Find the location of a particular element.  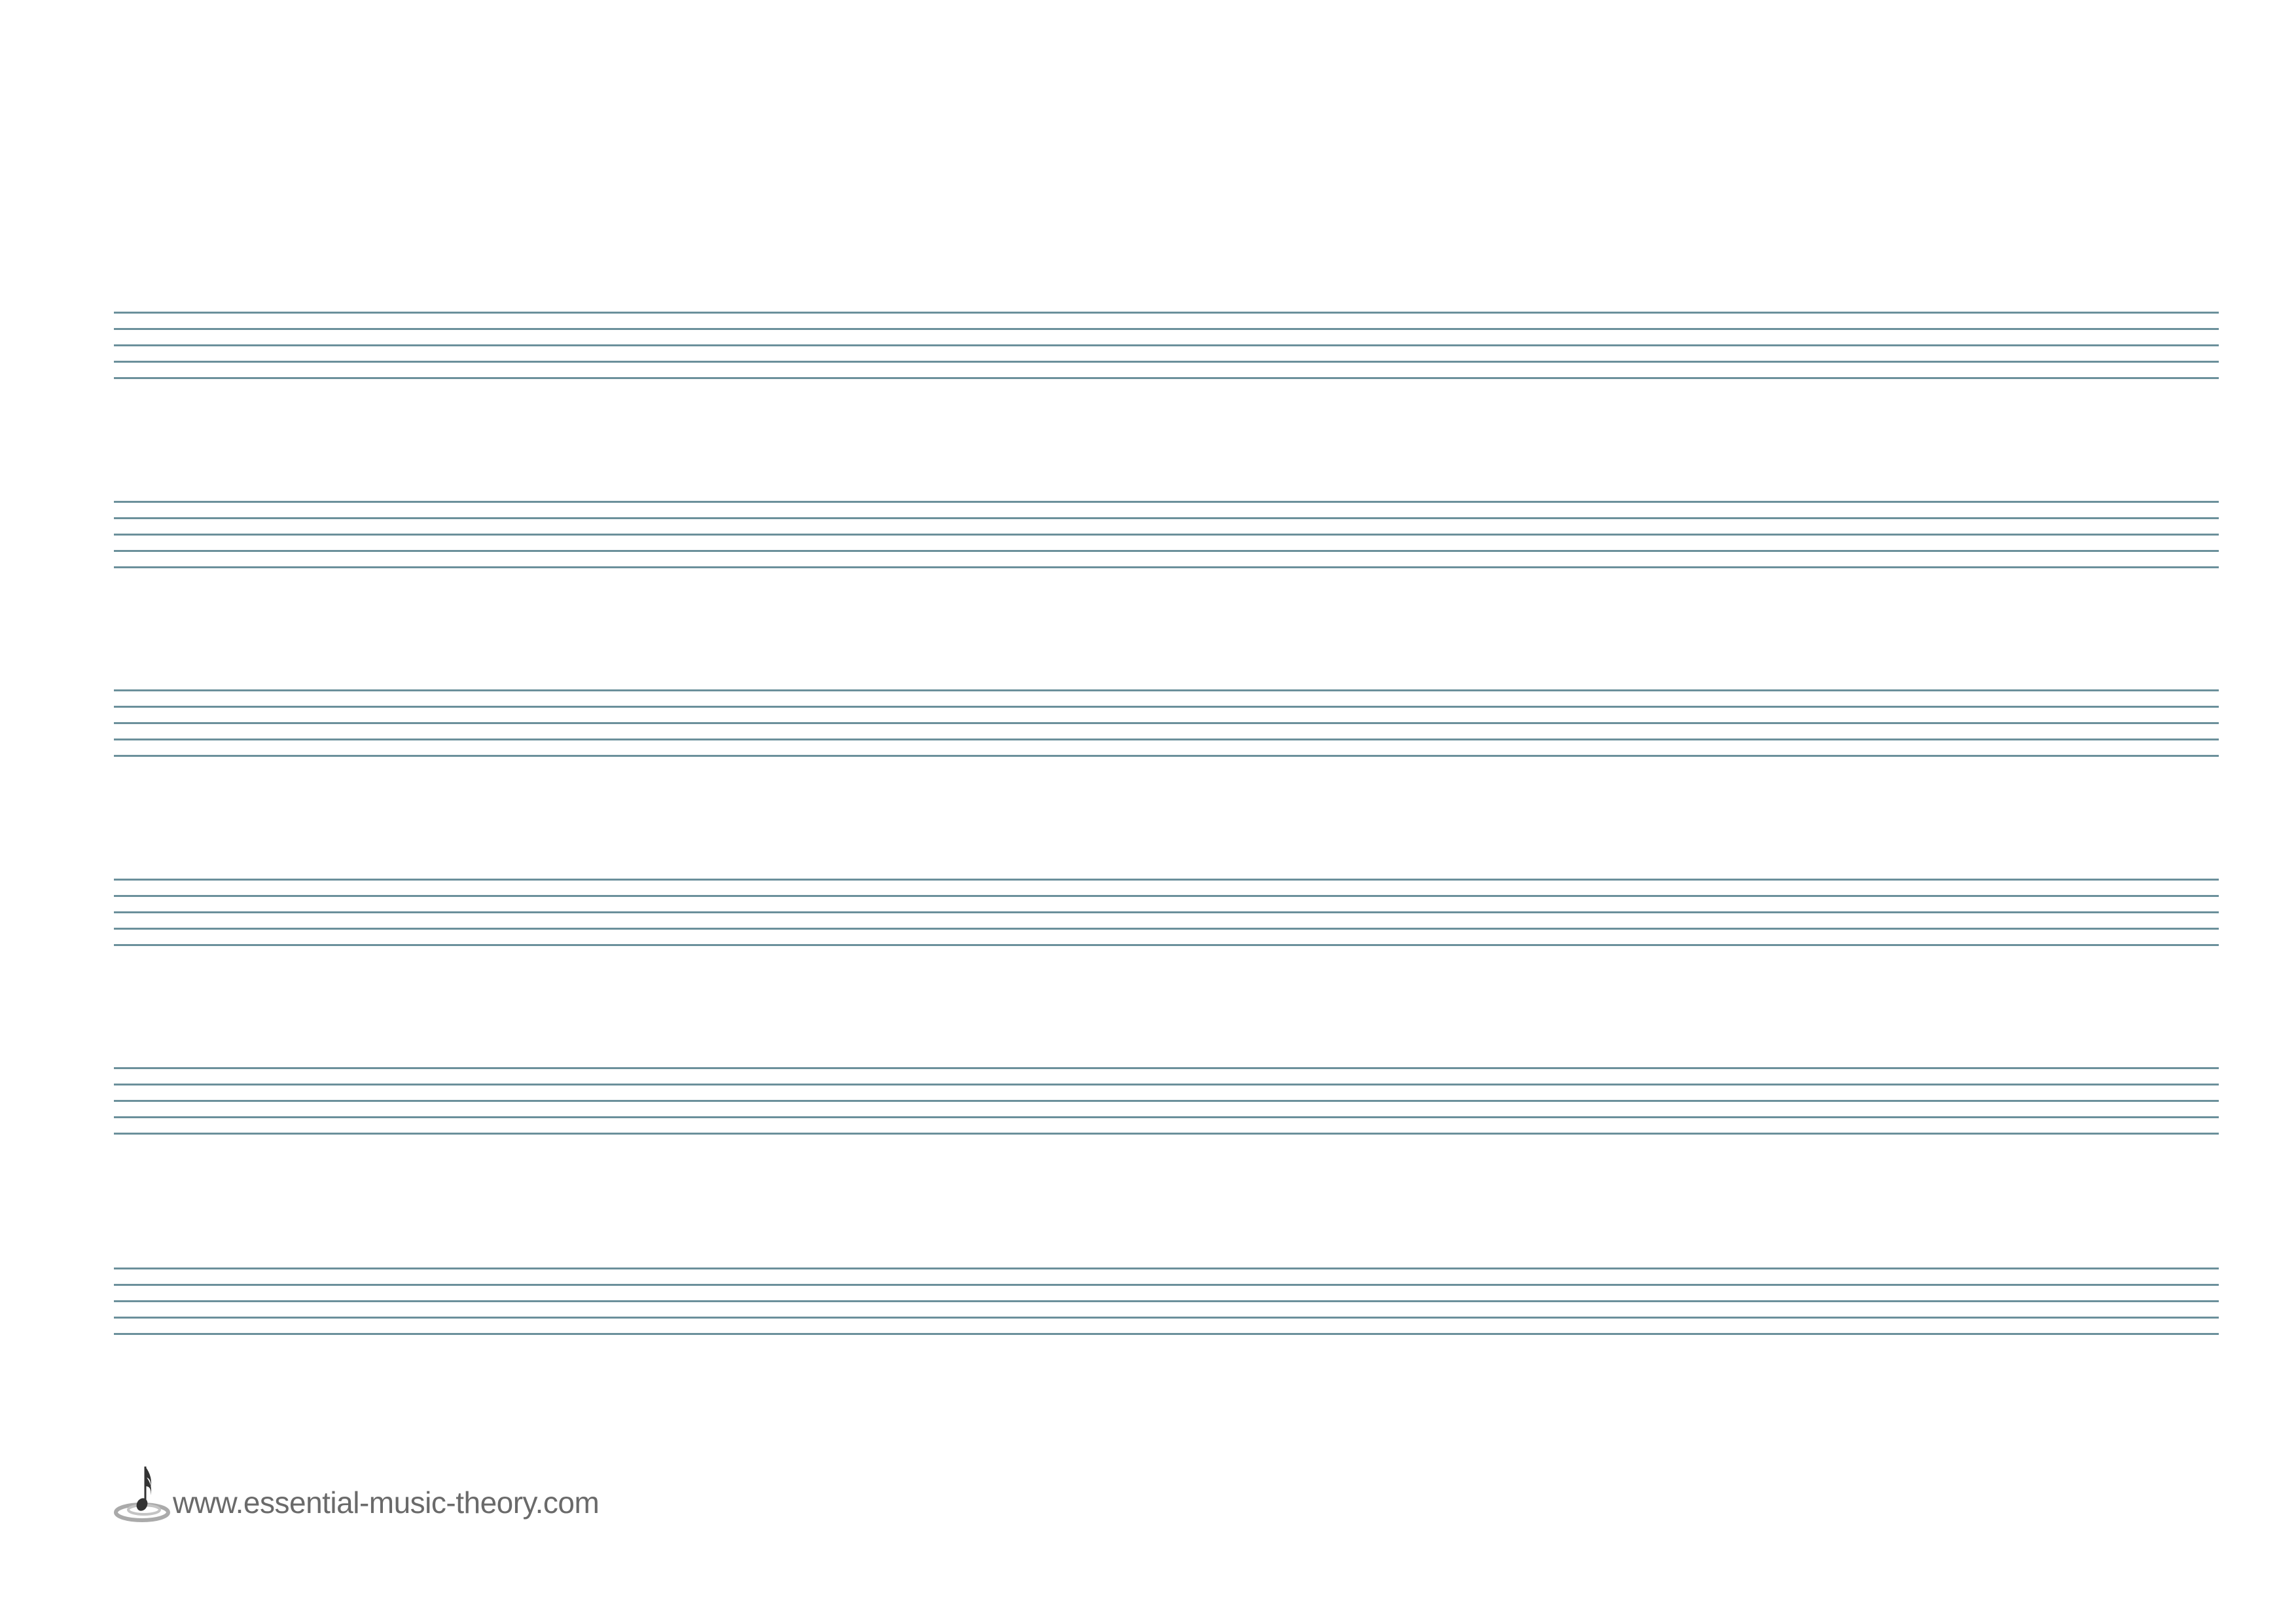

music-note-logo-icon is located at coordinates (142, 1494).